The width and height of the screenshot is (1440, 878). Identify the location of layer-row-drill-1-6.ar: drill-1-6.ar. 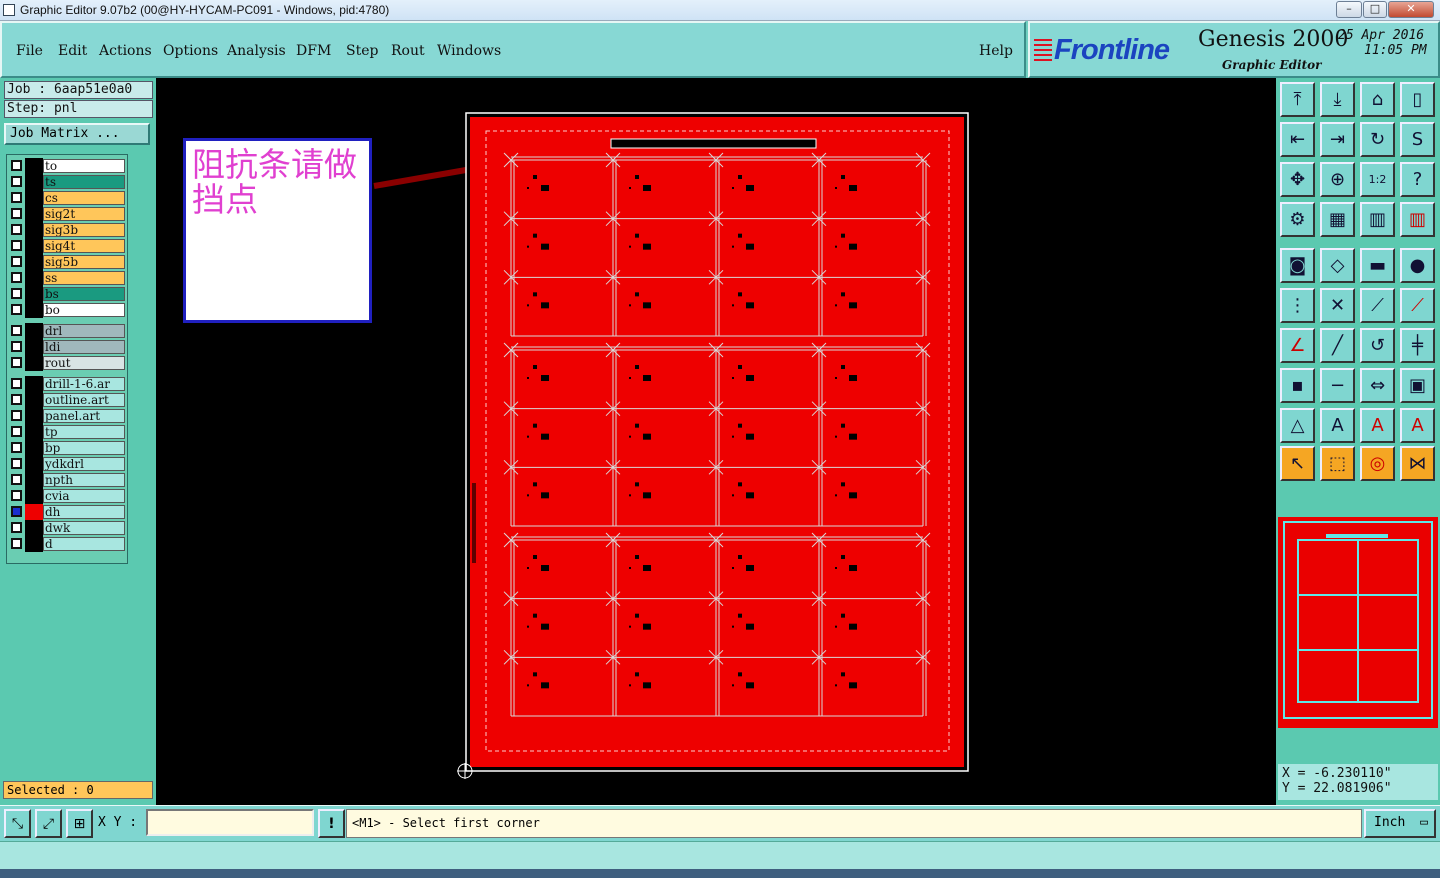
(67, 384).